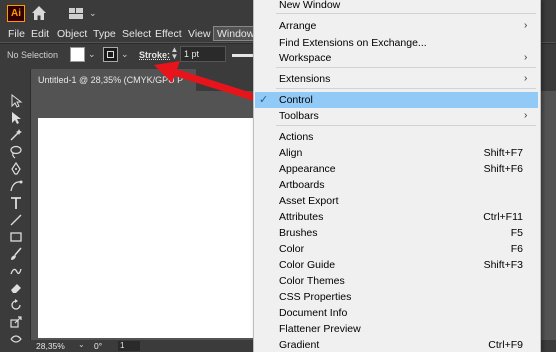  What do you see at coordinates (129, 346) in the screenshot?
I see `artboard-number: 1` at bounding box center [129, 346].